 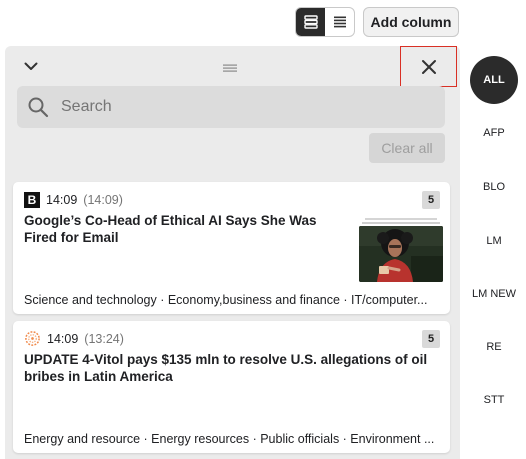 I want to click on thumbnail-image, so click(x=401, y=254).